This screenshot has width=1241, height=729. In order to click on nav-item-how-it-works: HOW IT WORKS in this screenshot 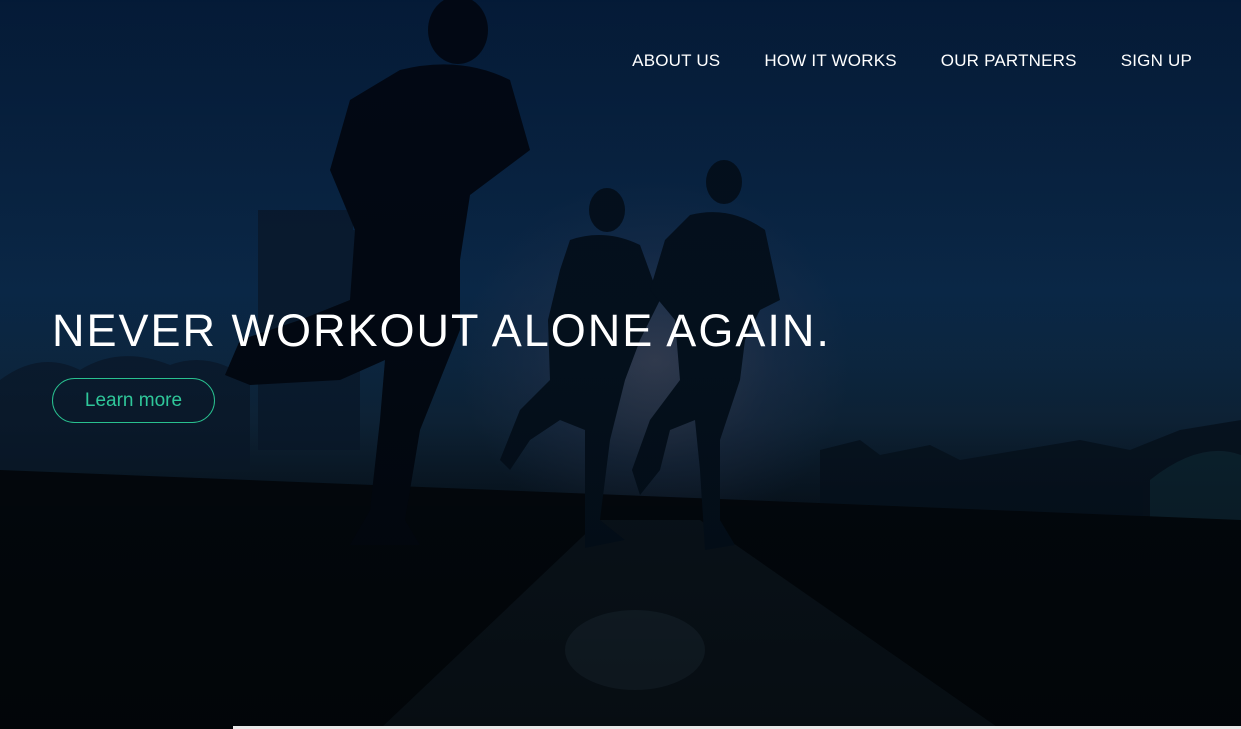, I will do `click(830, 61)`.